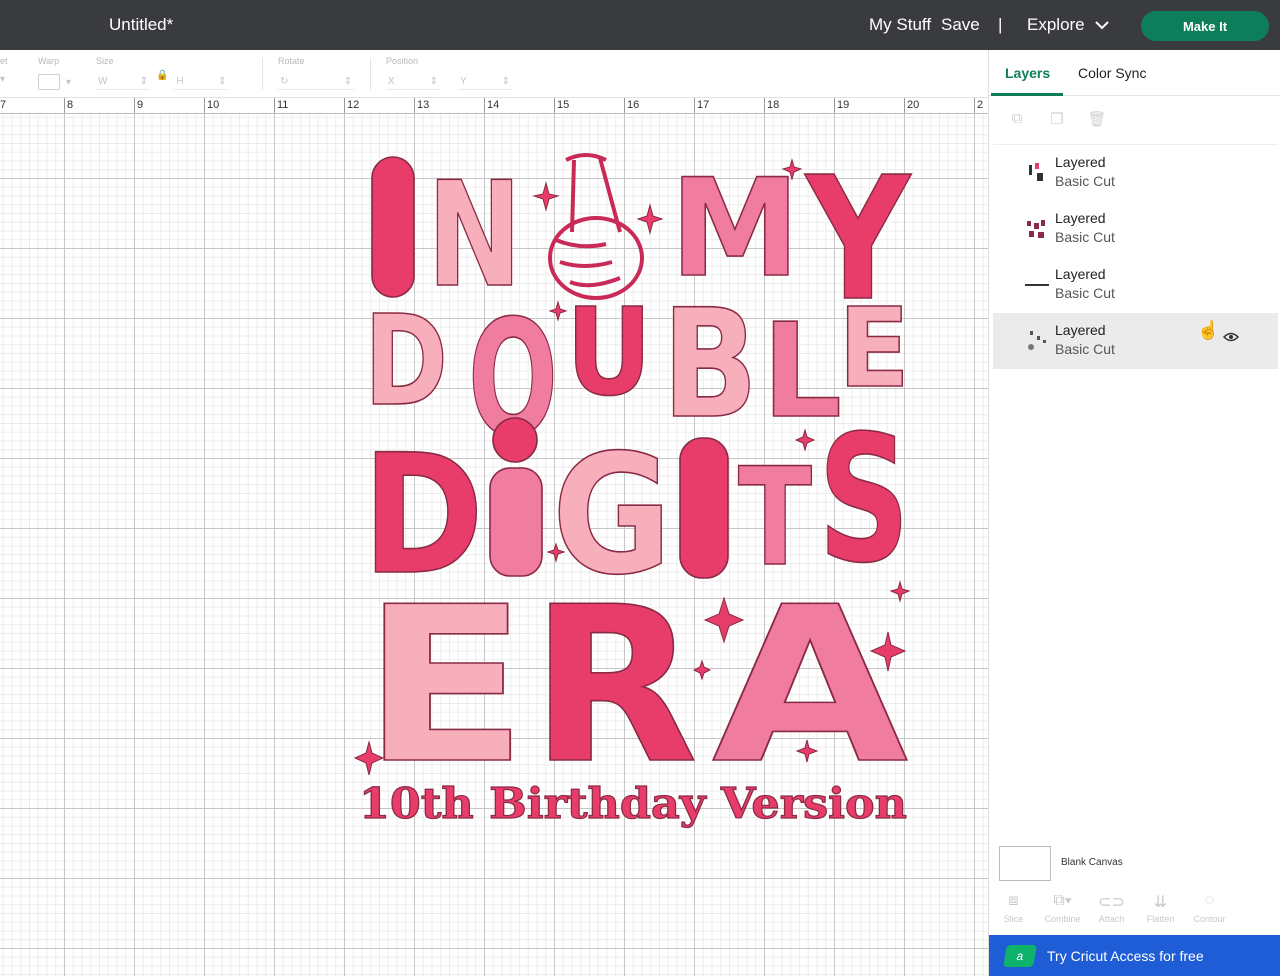 The image size is (1280, 976). Describe the element at coordinates (900, 25) in the screenshot. I see `my-stuff-link: My Stuff` at that location.